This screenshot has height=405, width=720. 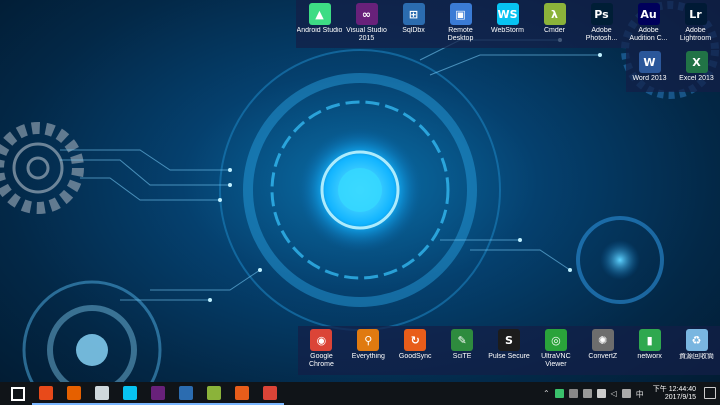 I want to click on shortcut-label: 資源回收筒, so click(x=697, y=356).